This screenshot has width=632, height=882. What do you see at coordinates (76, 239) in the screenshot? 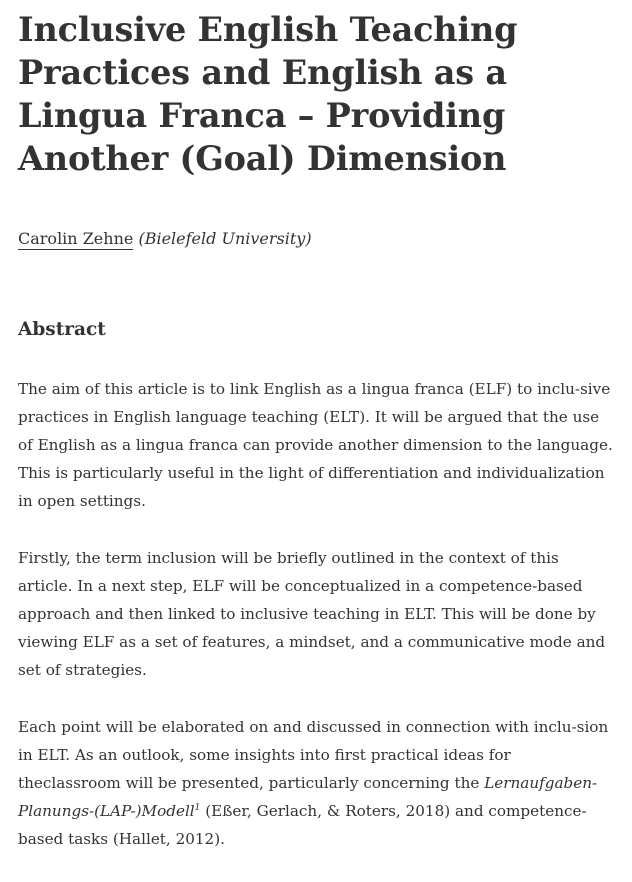
I see `author-link: Carolin Zehne` at bounding box center [76, 239].